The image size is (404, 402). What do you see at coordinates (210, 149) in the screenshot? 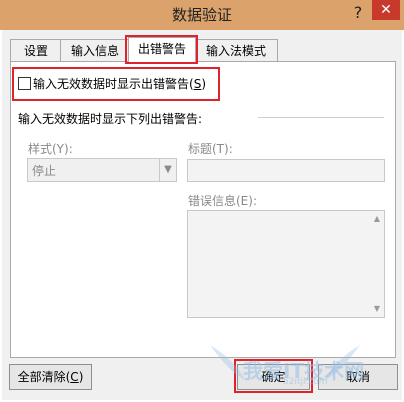
I see `title-label: 标题(T):` at bounding box center [210, 149].